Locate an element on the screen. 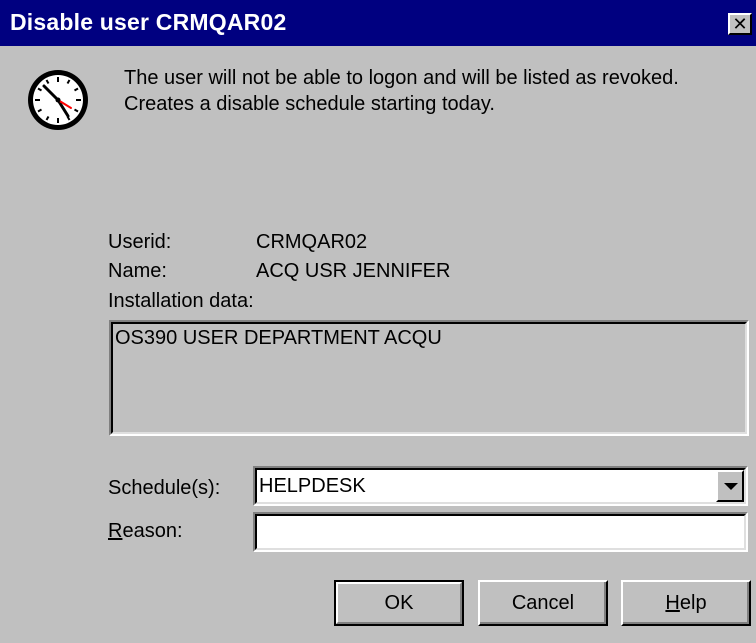 The image size is (756, 643). title-bar: Disable user CRMQAR02 ✕ is located at coordinates (378, 23).